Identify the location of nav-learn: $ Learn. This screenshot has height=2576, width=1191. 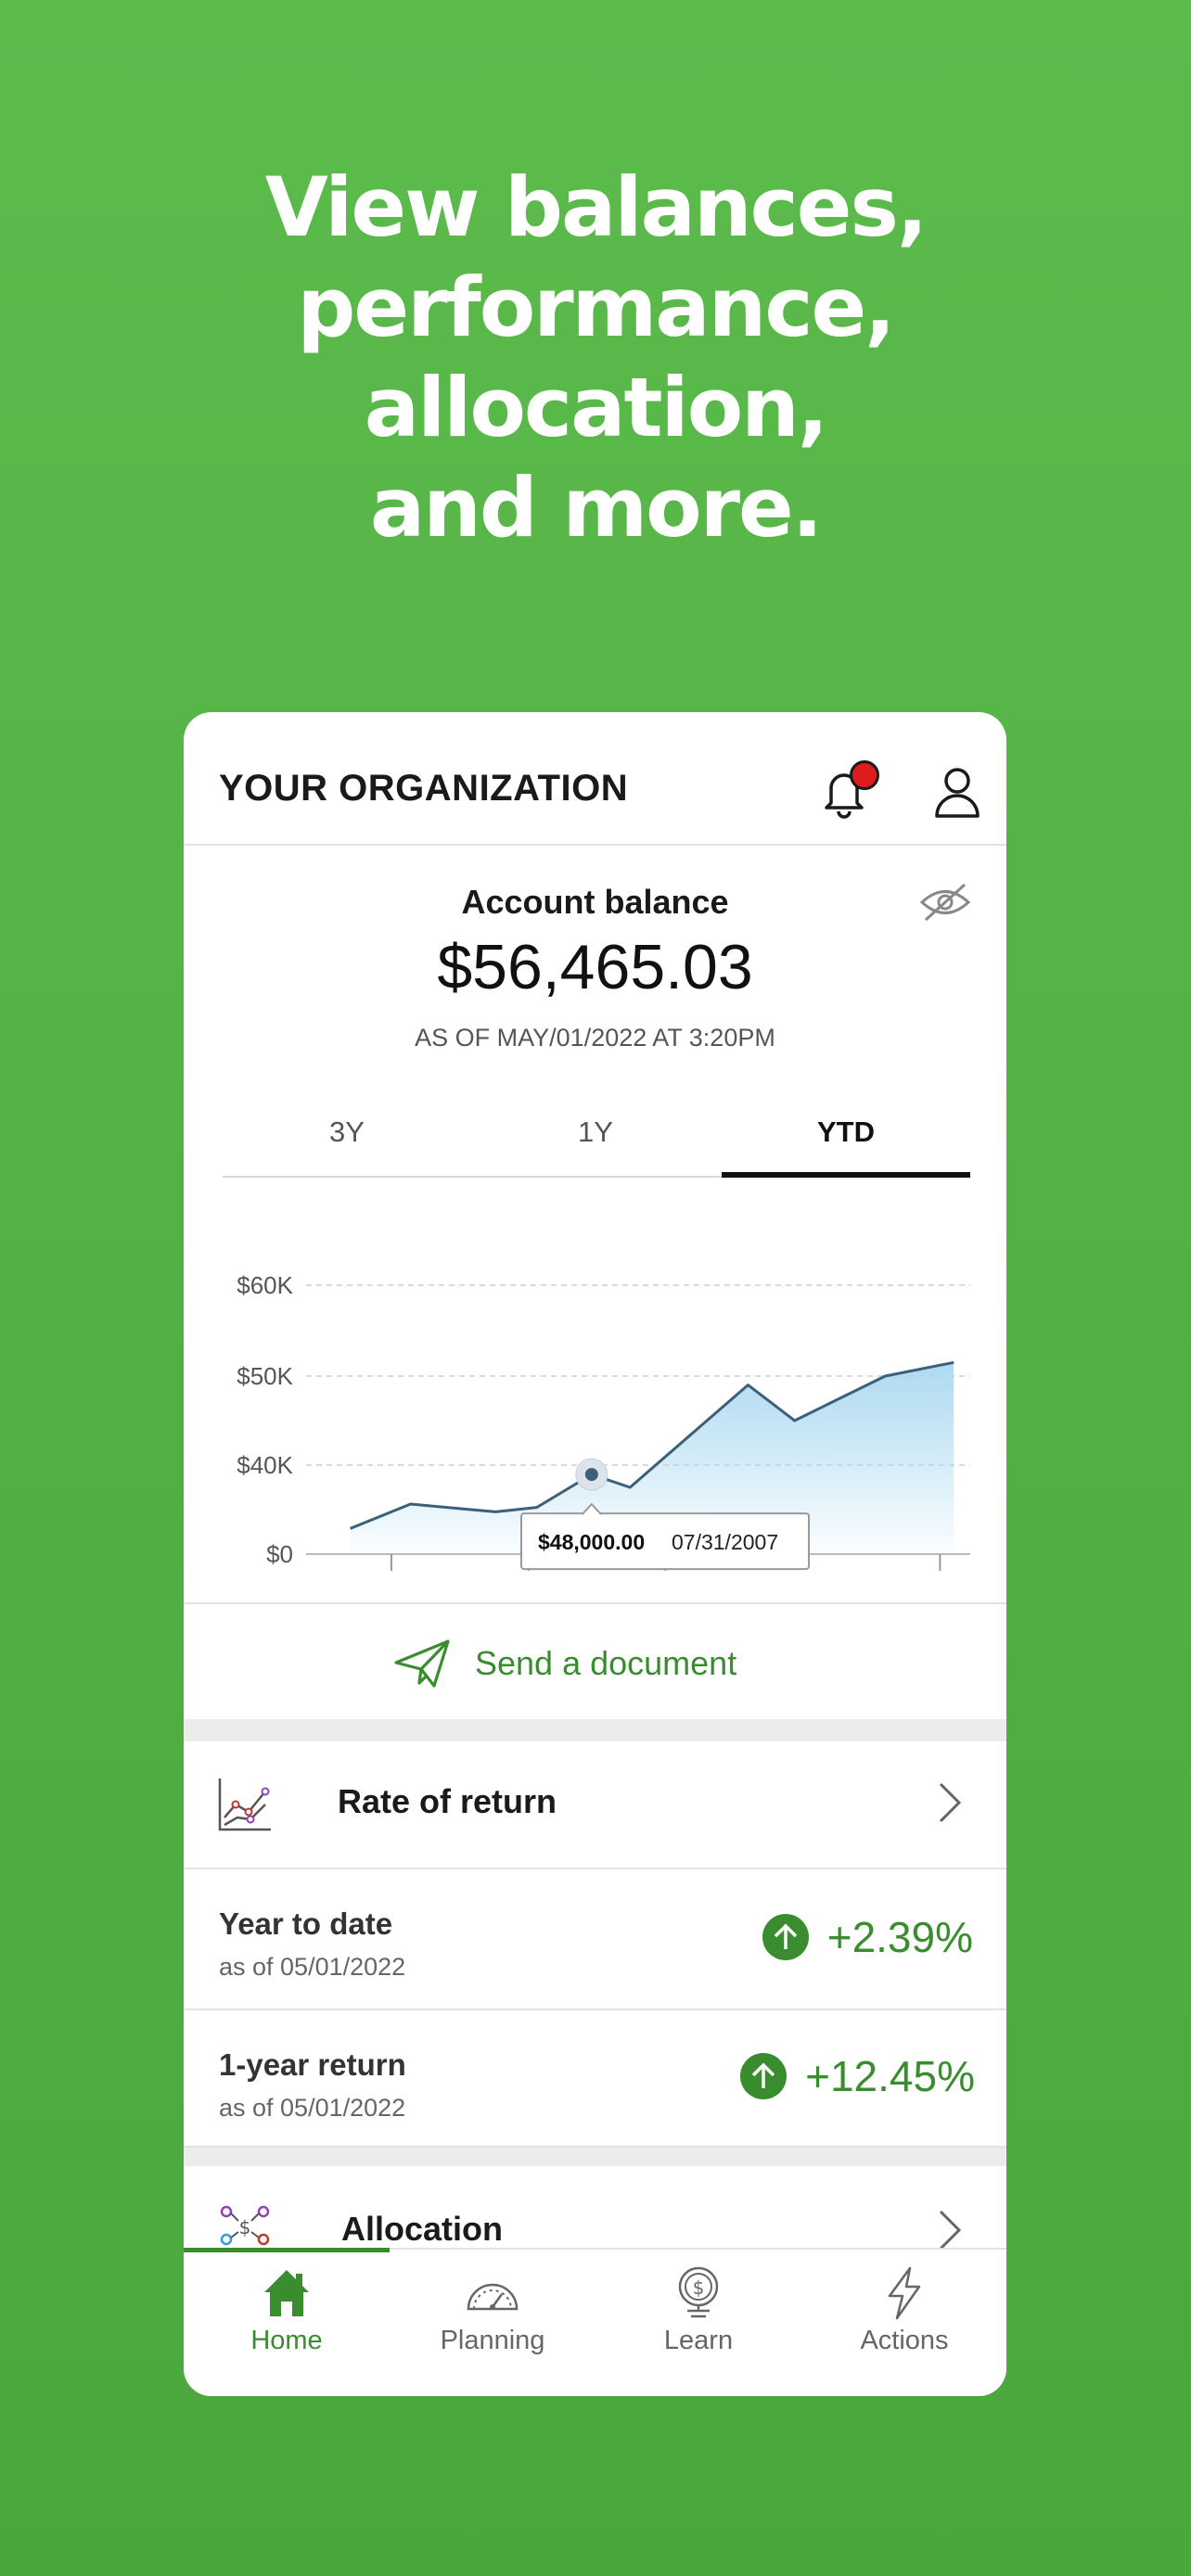
(699, 2323).